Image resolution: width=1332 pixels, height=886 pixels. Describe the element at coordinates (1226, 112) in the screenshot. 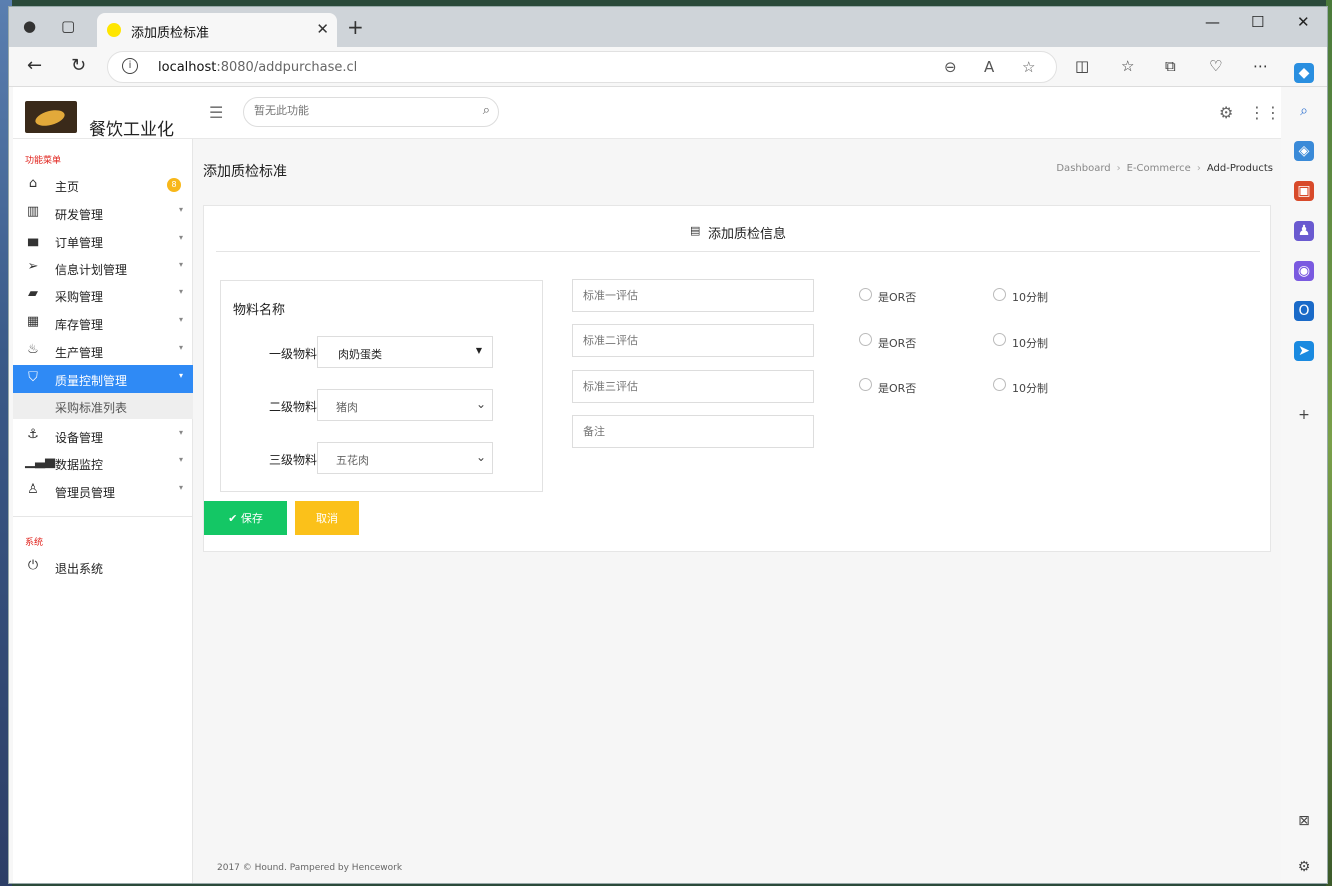

I see `settings-gear-icon: ⚙` at that location.